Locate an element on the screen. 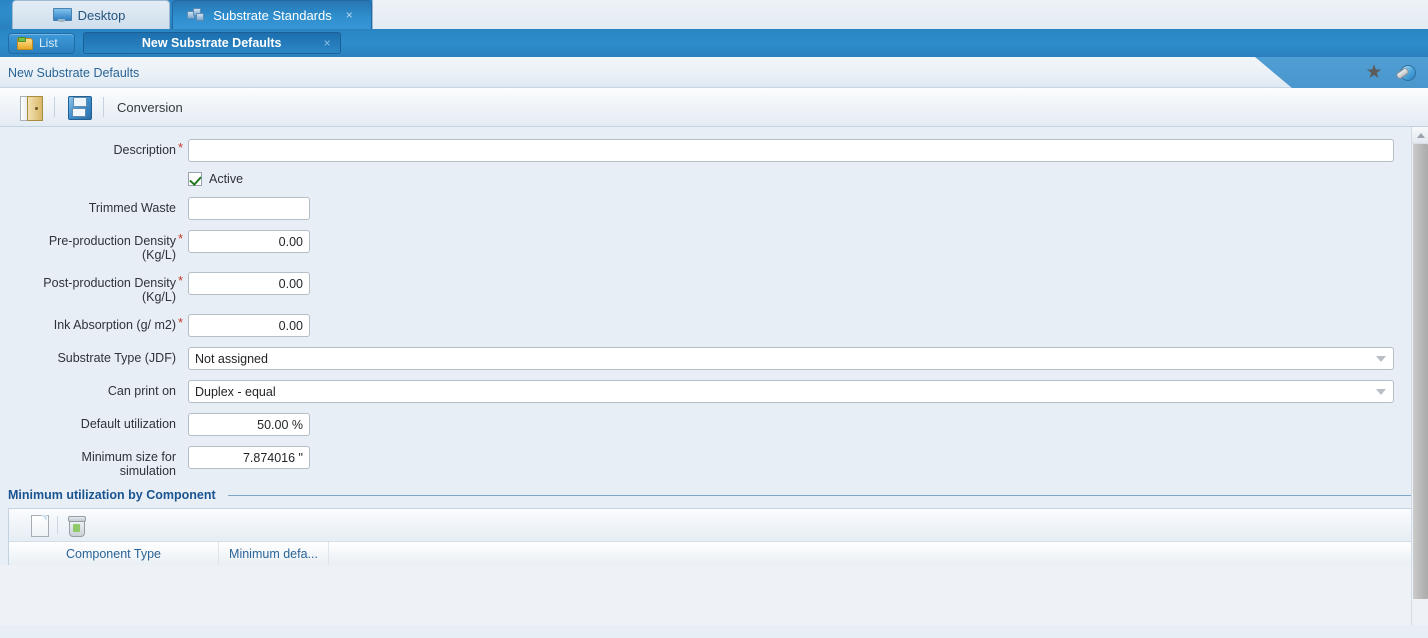  scroll-up-button is located at coordinates (1420, 135).